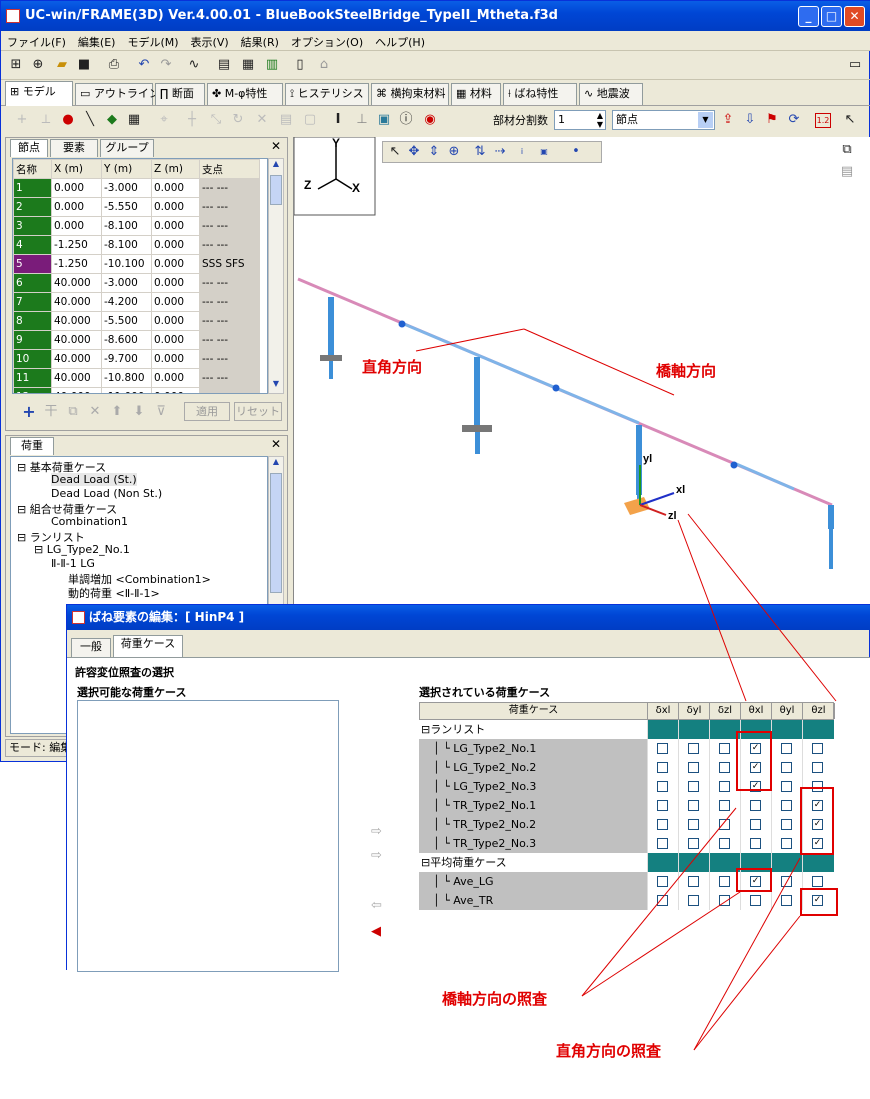 The height and width of the screenshot is (1099, 870). I want to click on annotation-bridge-axis-check: 橋軸方向の照査, so click(495, 999).